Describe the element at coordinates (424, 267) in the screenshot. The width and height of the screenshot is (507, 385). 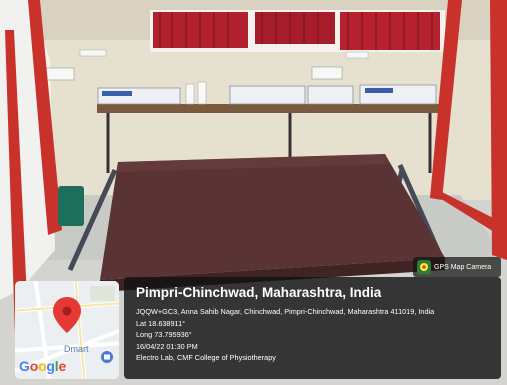
I see `gps-camera-icon` at that location.